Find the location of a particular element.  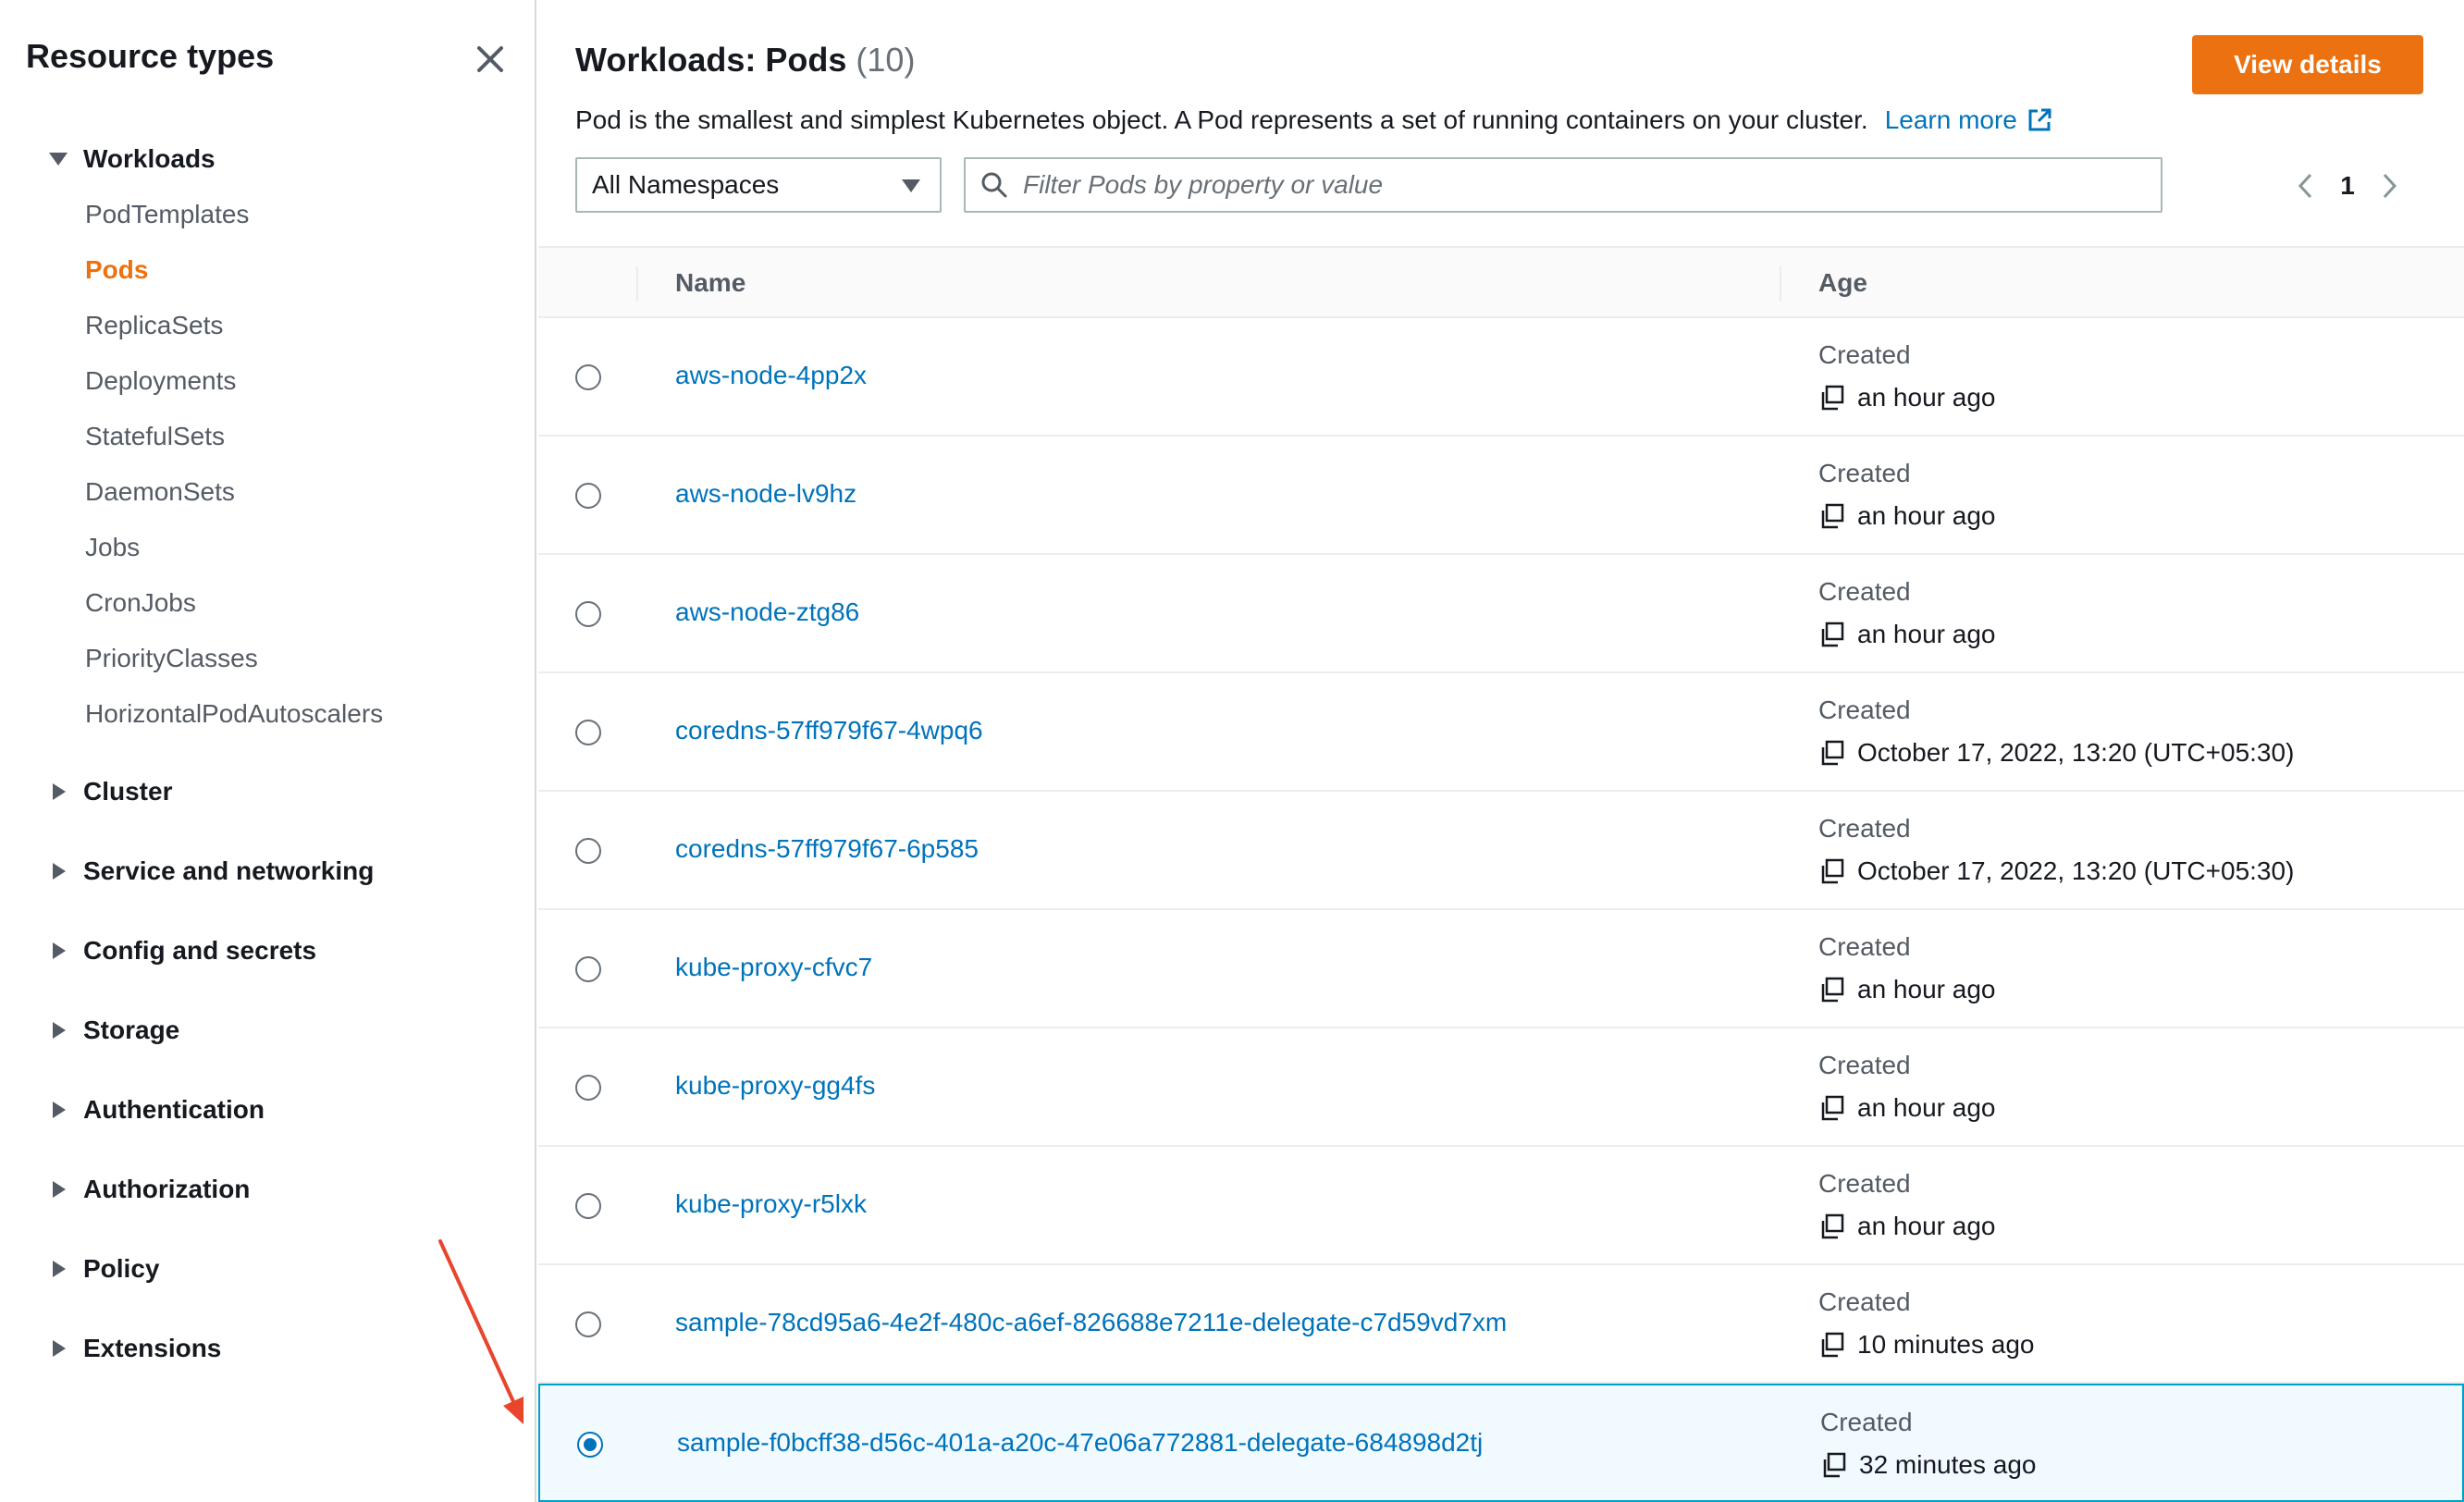

section-service-and-networking: Service and networking is located at coordinates (211, 871).